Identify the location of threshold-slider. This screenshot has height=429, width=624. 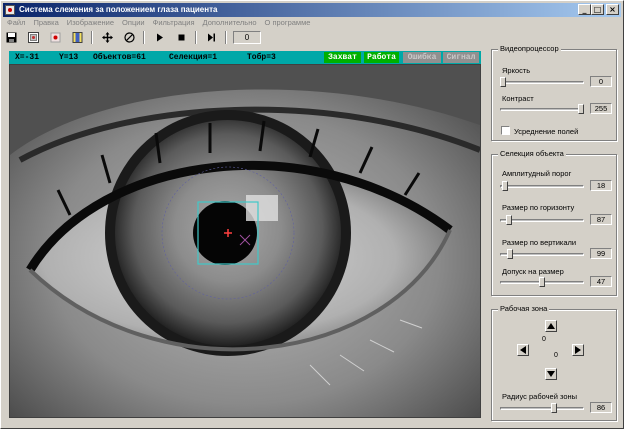
(542, 186).